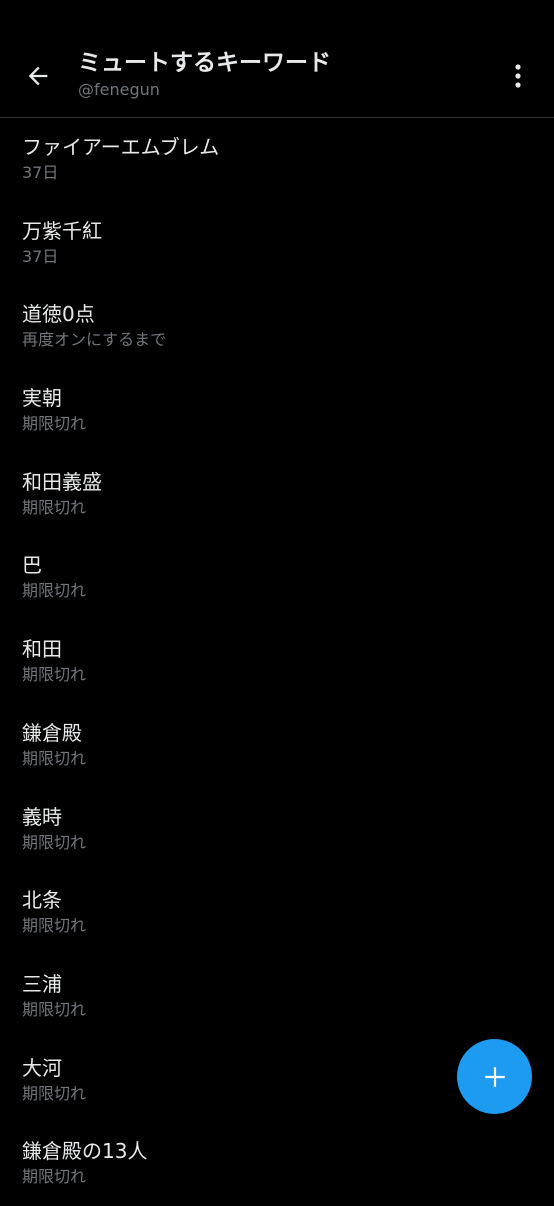 Image resolution: width=554 pixels, height=1206 pixels. Describe the element at coordinates (52, 732) in the screenshot. I see `muted-word-text: 鎌倉殿` at that location.